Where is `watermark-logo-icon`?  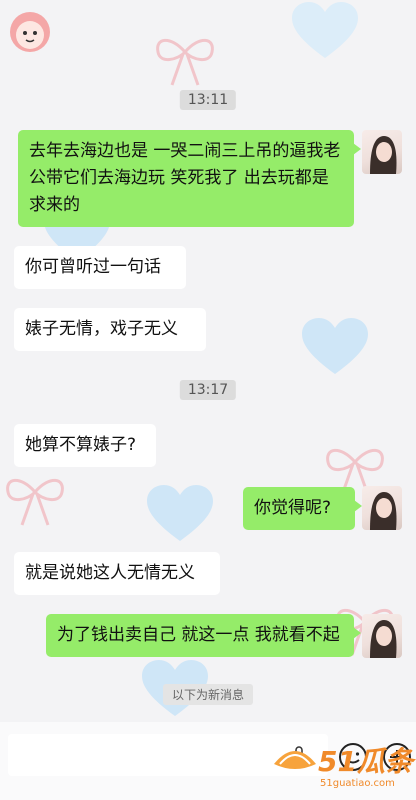 watermark-logo-icon is located at coordinates (295, 760).